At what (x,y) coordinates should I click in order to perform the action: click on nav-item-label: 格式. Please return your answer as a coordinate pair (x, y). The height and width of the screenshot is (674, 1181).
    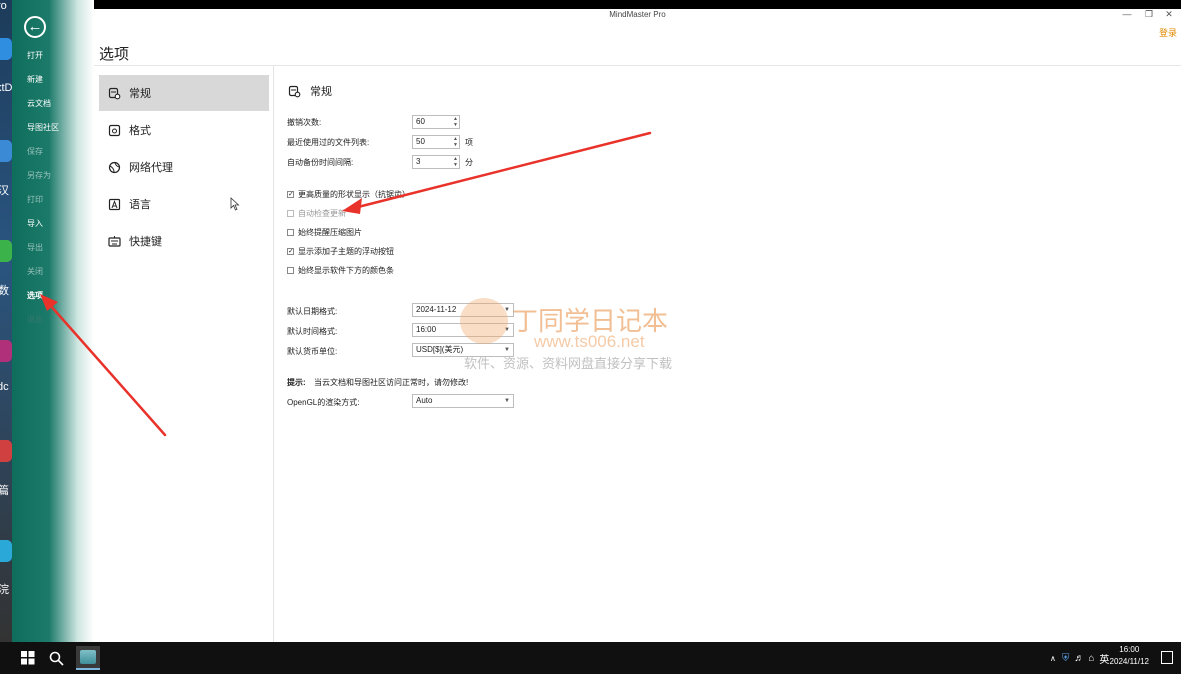
    Looking at the image, I should click on (140, 131).